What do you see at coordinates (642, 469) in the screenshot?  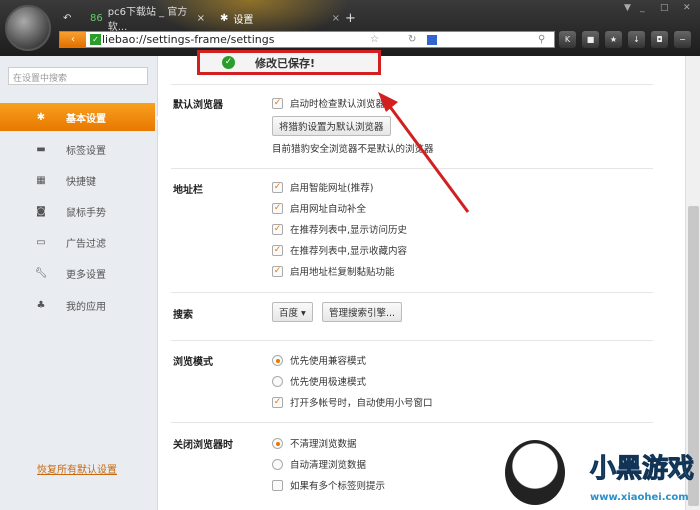 I see `watermark-text: 小黑游戏` at bounding box center [642, 469].